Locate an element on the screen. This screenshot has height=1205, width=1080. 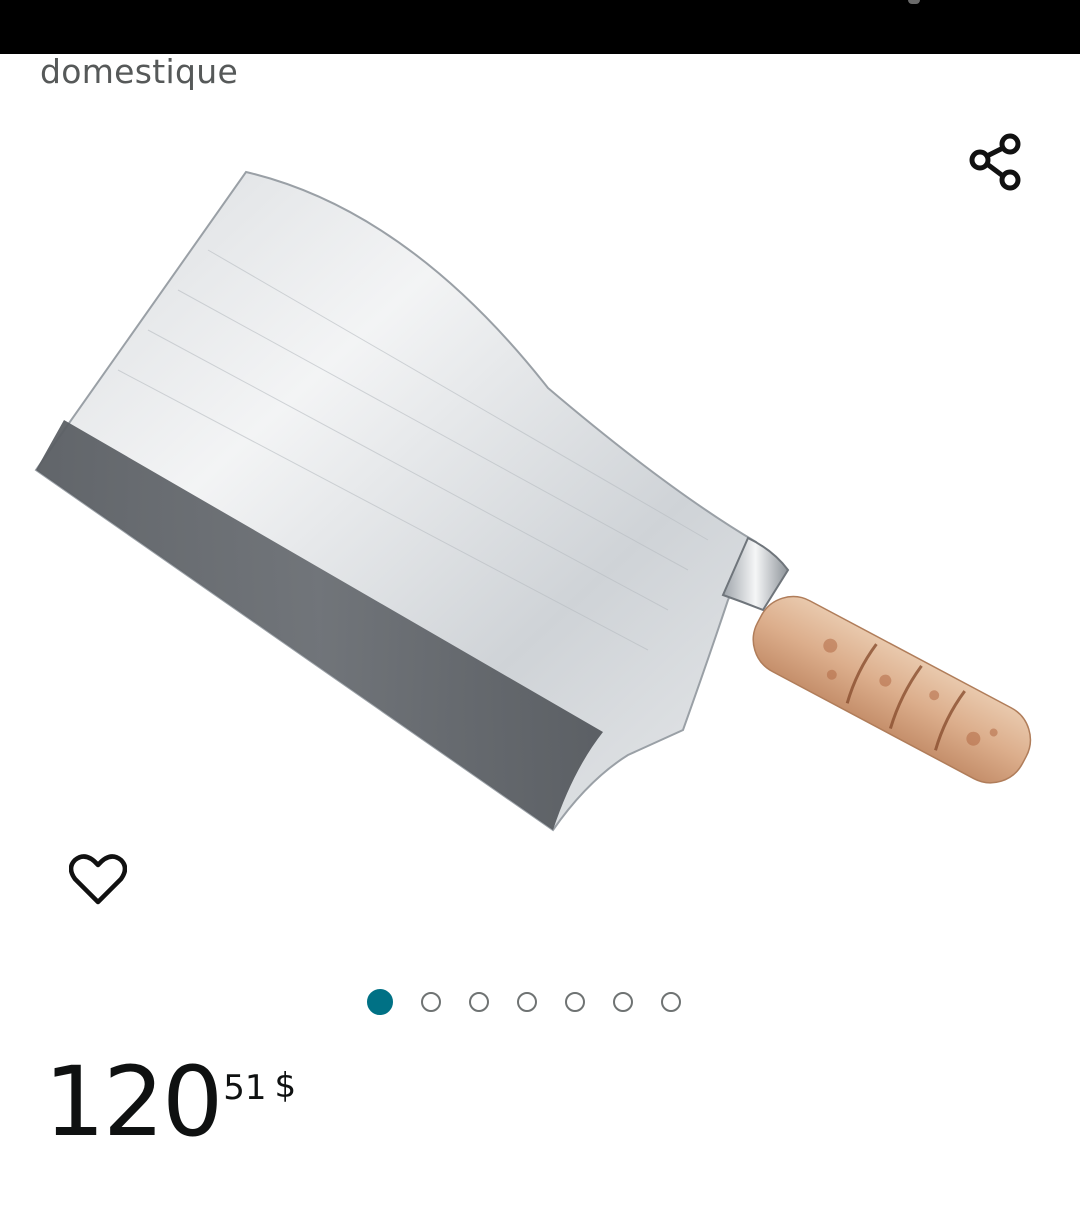
carousel-pagination is located at coordinates (542, 1002).